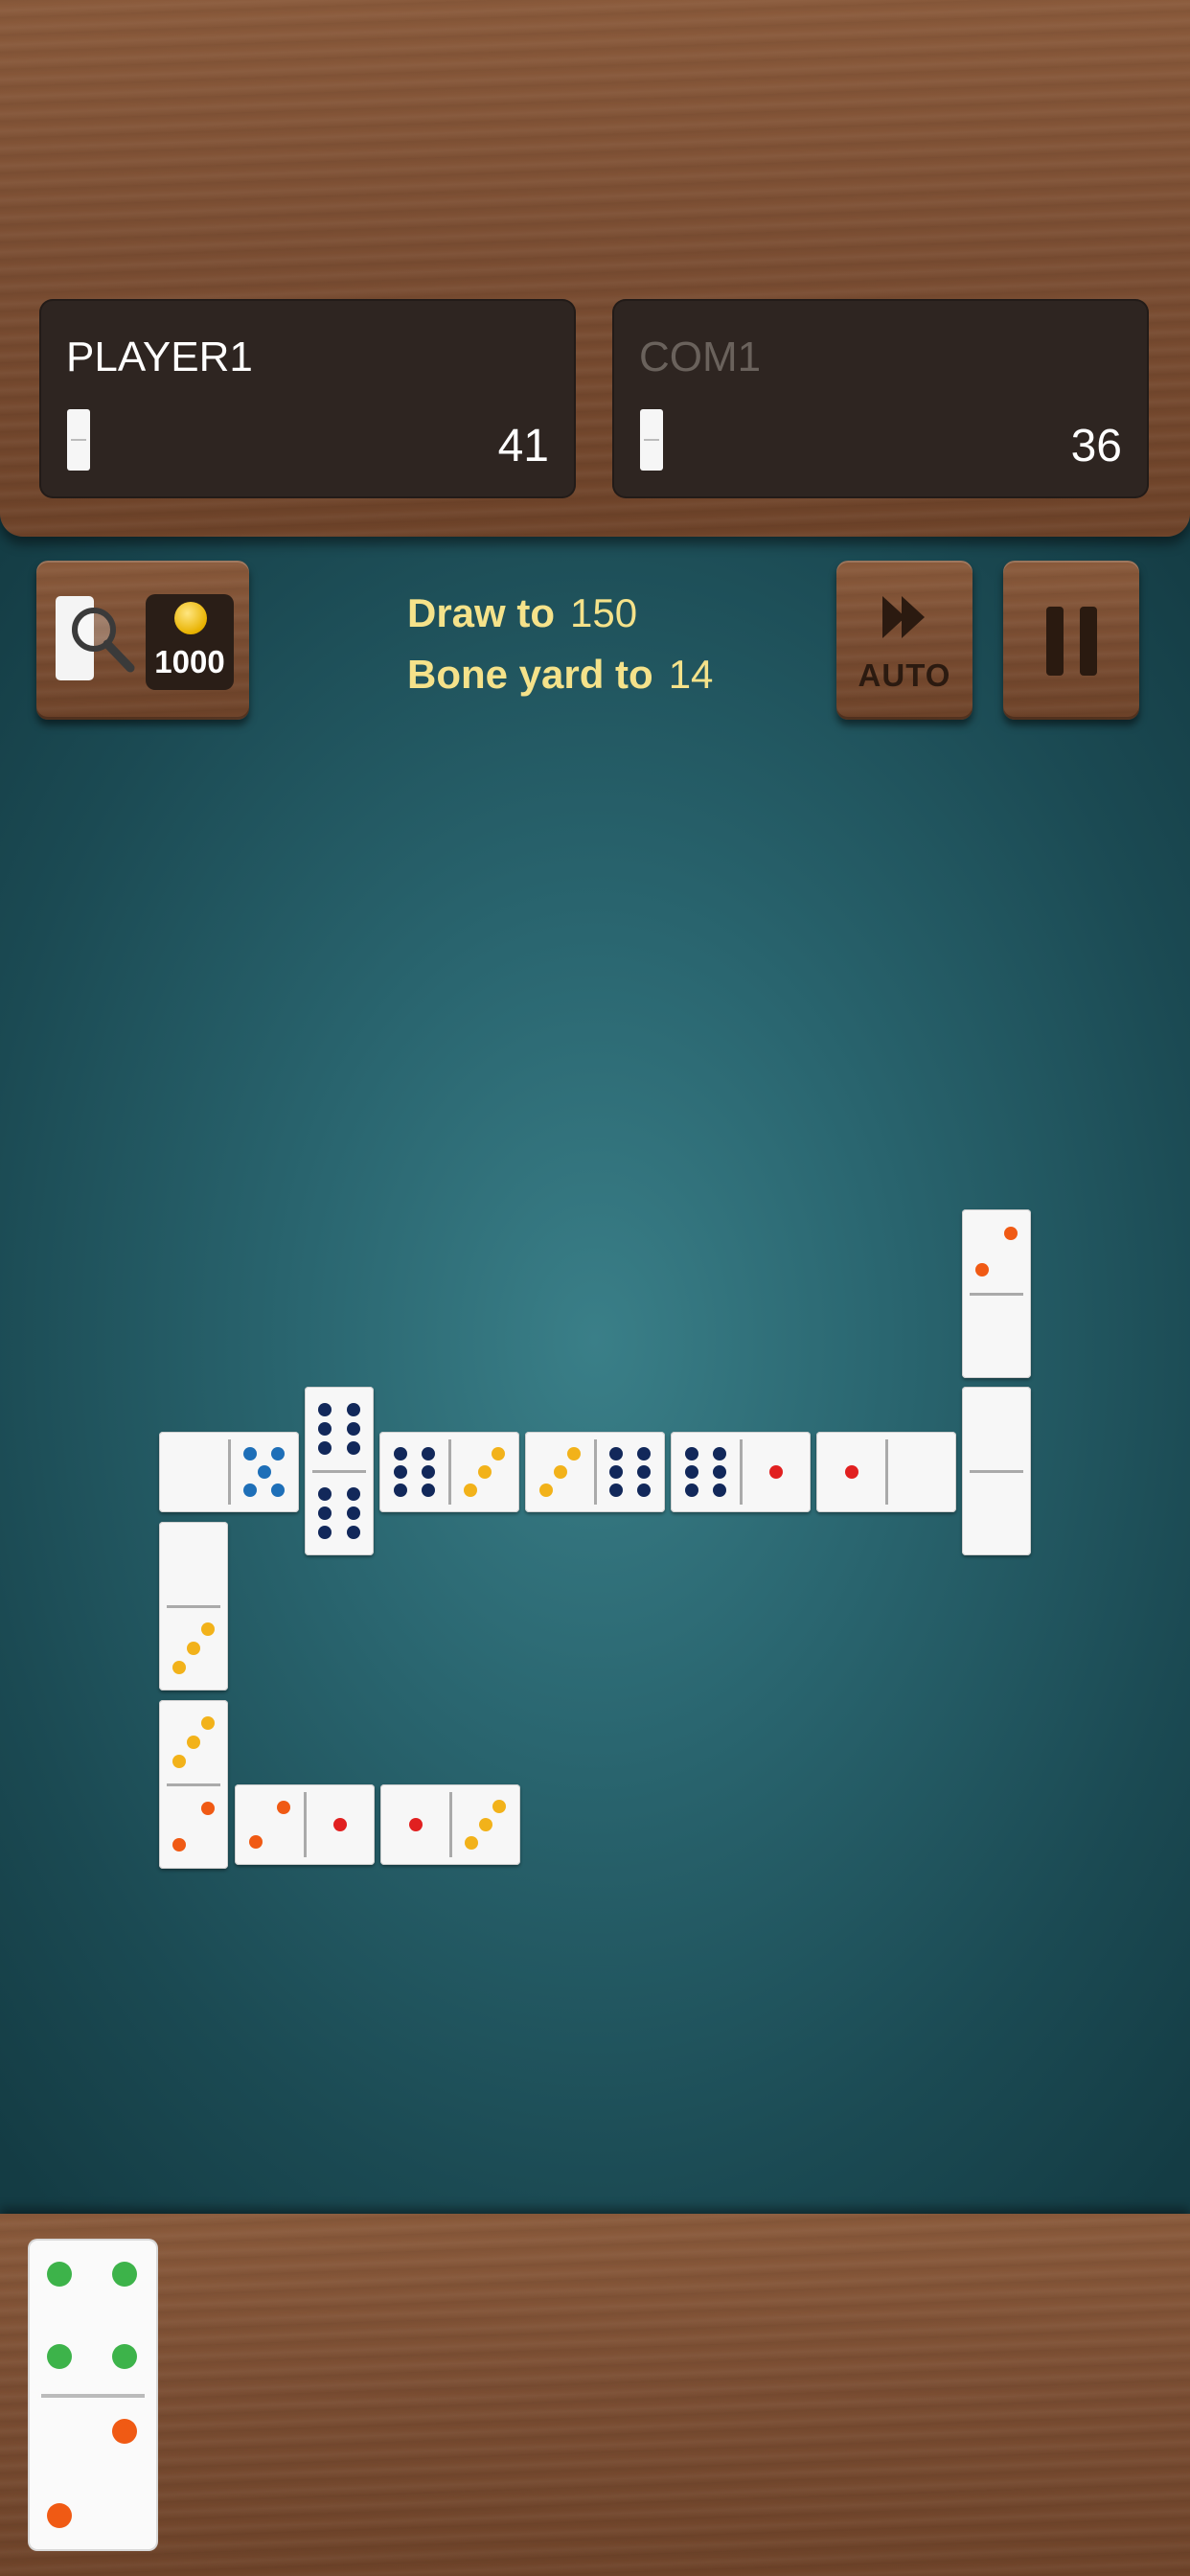 This screenshot has height=2576, width=1190. Describe the element at coordinates (191, 618) in the screenshot. I see `coin-icon` at that location.